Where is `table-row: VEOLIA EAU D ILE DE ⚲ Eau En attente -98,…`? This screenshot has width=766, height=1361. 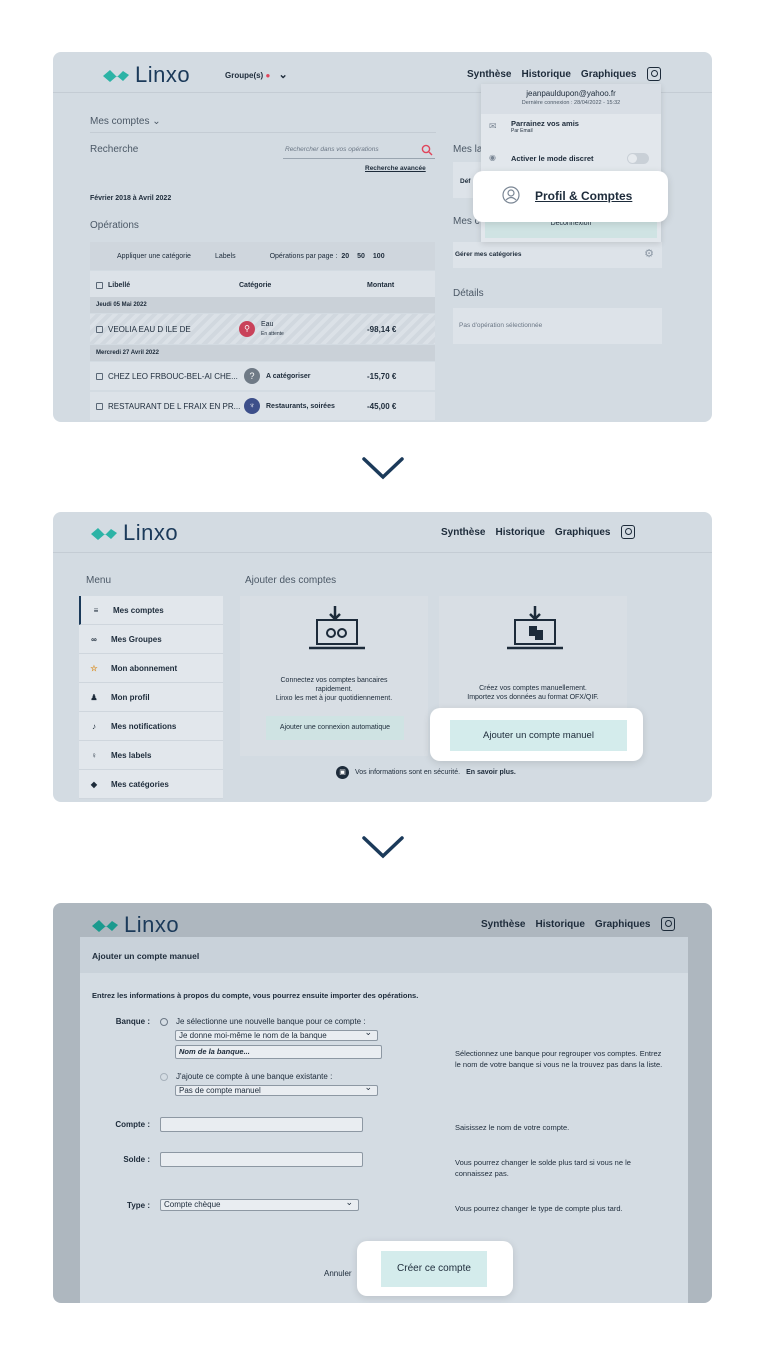 table-row: VEOLIA EAU D ILE DE ⚲ Eau En attente -98,… is located at coordinates (262, 329).